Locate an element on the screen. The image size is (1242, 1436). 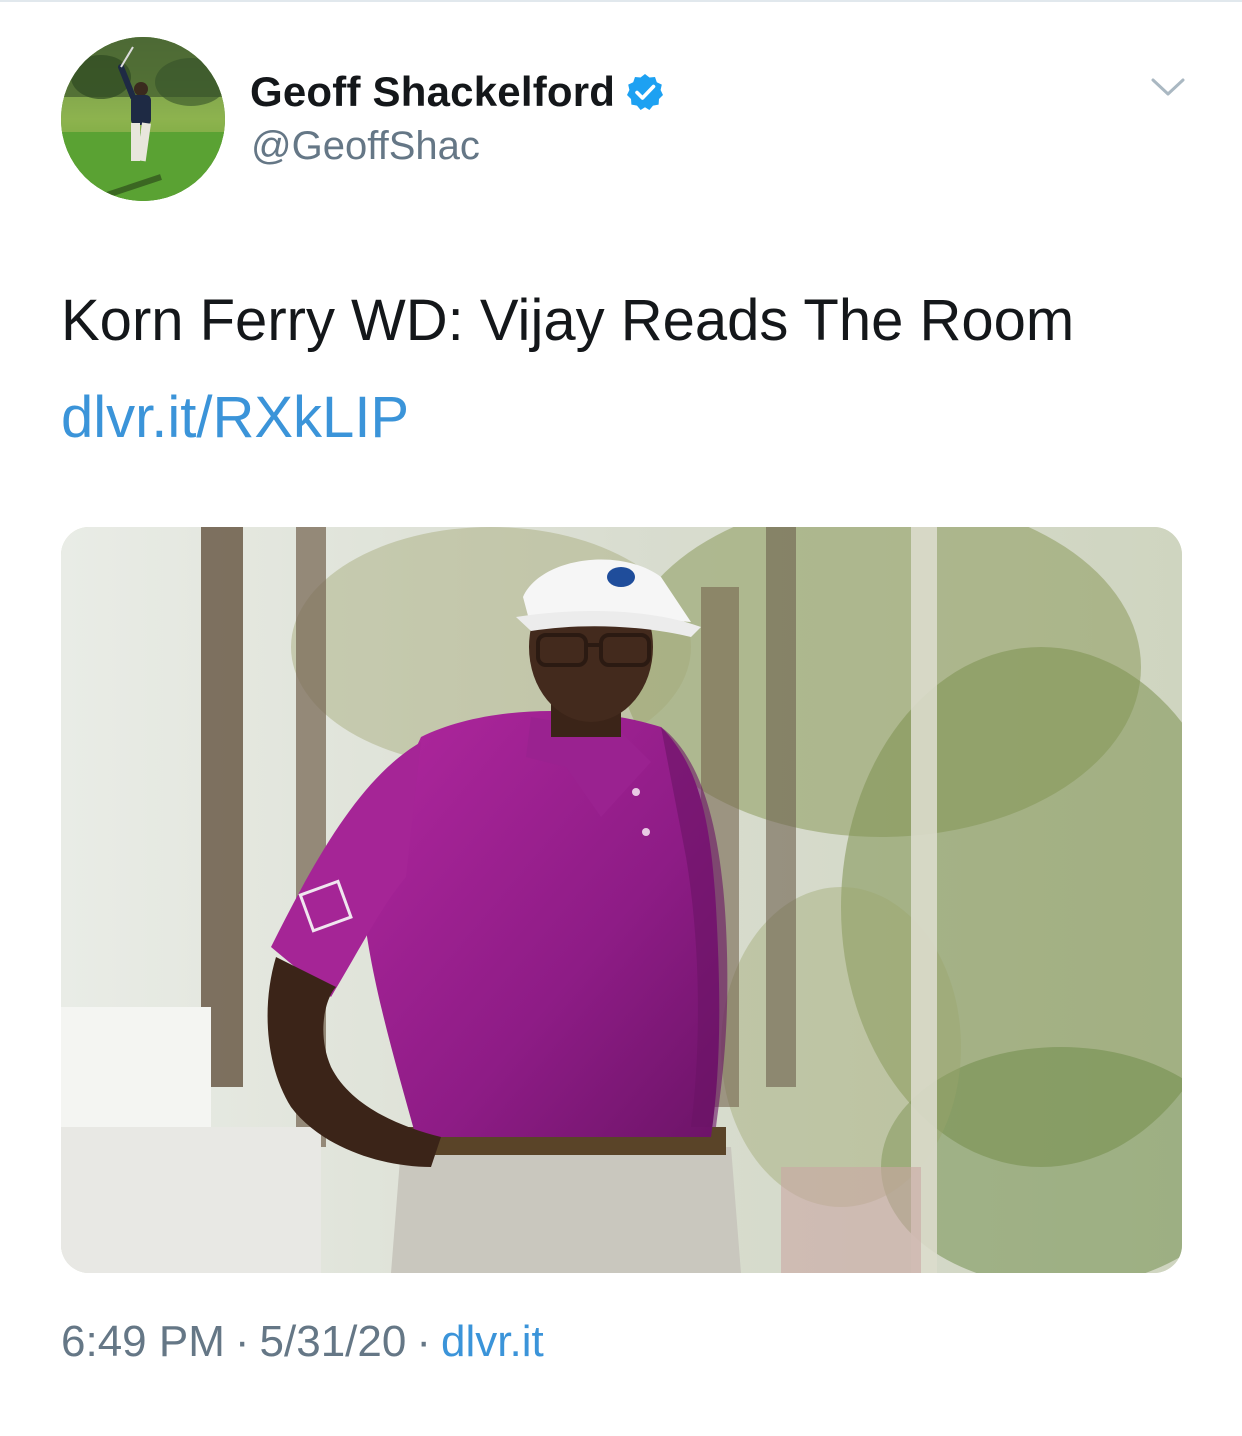
top-divider is located at coordinates (621, 1).